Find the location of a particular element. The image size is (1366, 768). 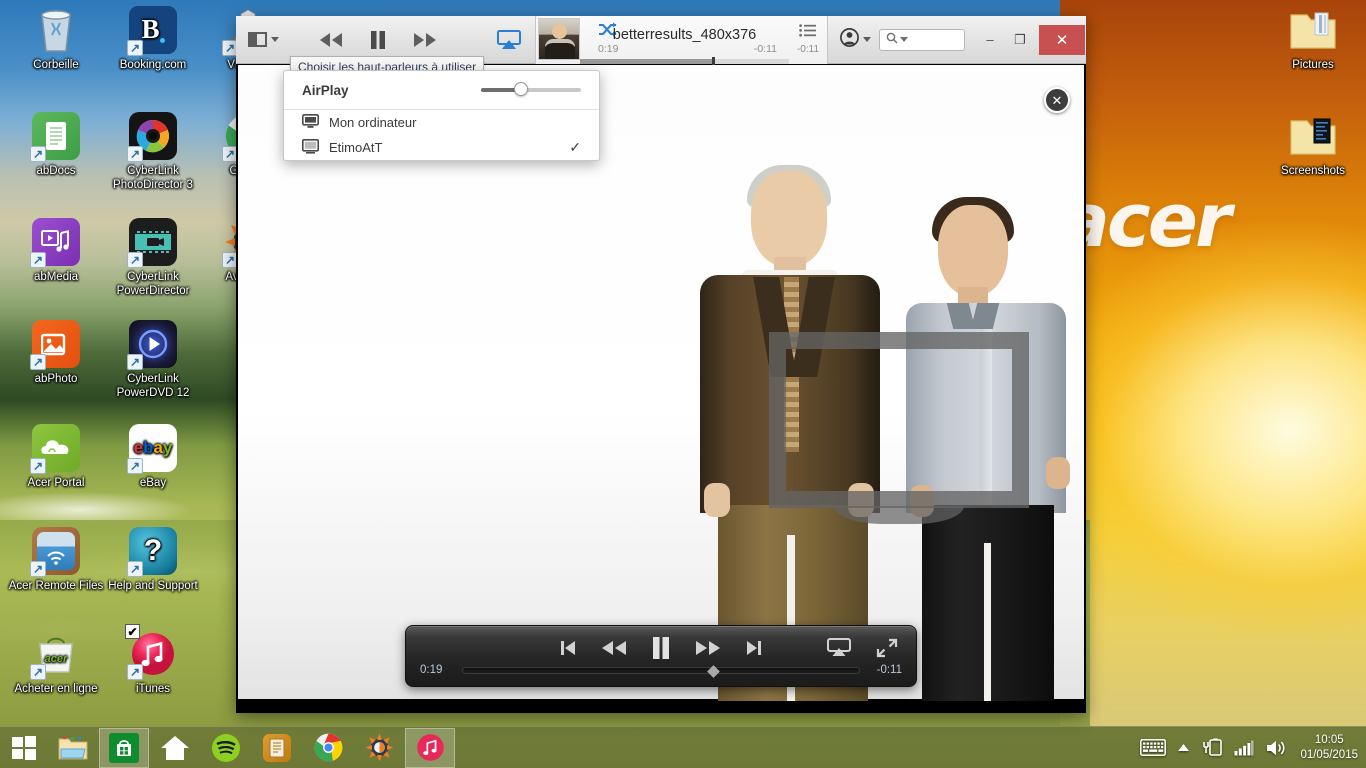

video-scrubber: 0:19 -0:11 is located at coordinates (661, 670).